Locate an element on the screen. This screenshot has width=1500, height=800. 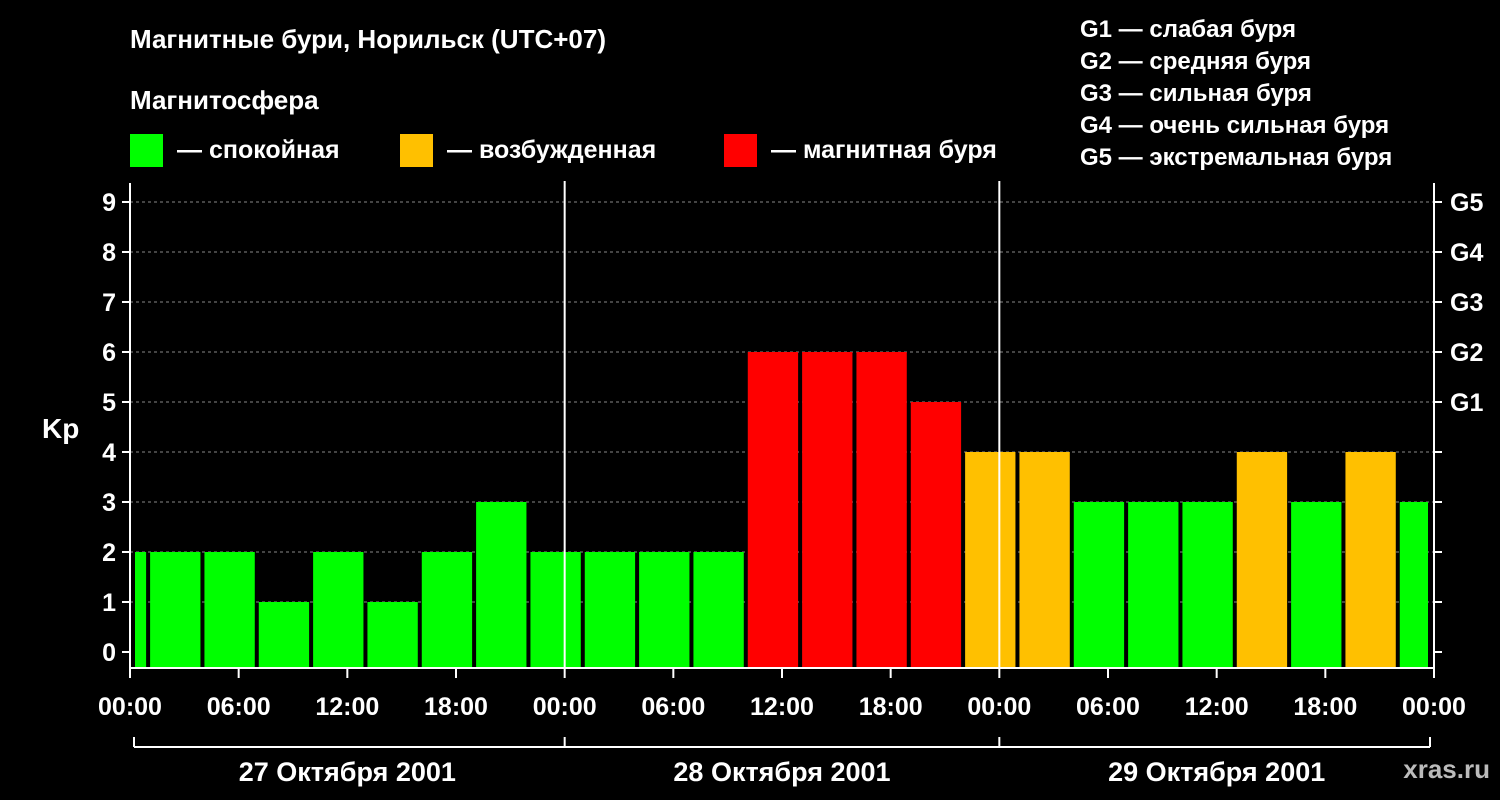
g-tick-label: G3 is located at coordinates (1466, 303).